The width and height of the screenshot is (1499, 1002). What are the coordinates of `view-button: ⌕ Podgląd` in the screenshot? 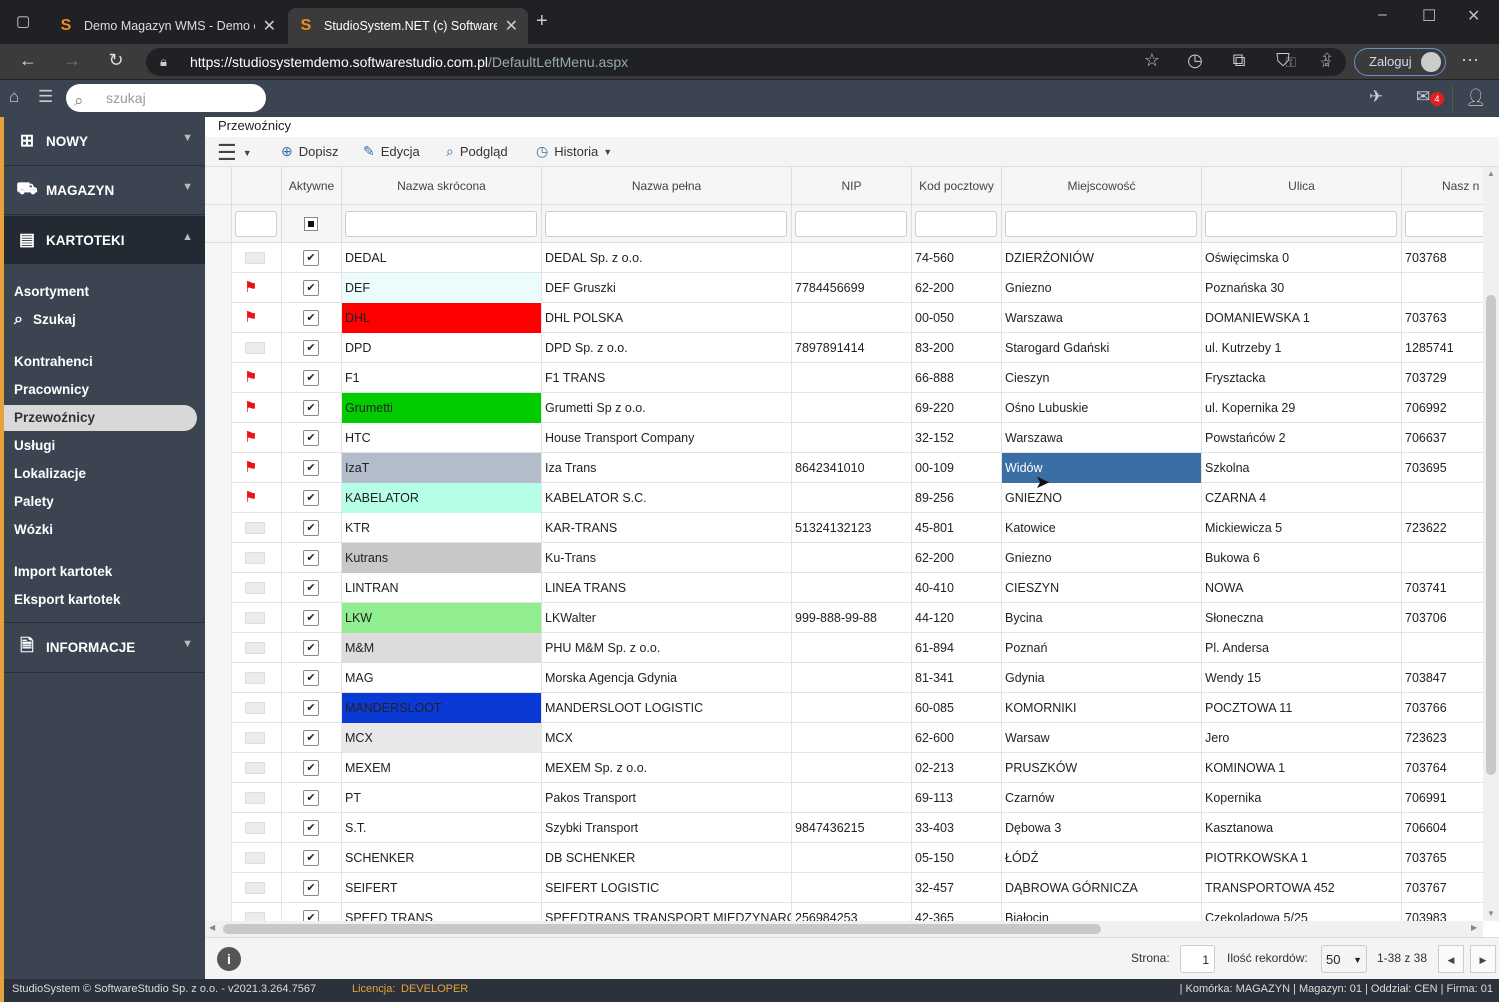 It's located at (477, 151).